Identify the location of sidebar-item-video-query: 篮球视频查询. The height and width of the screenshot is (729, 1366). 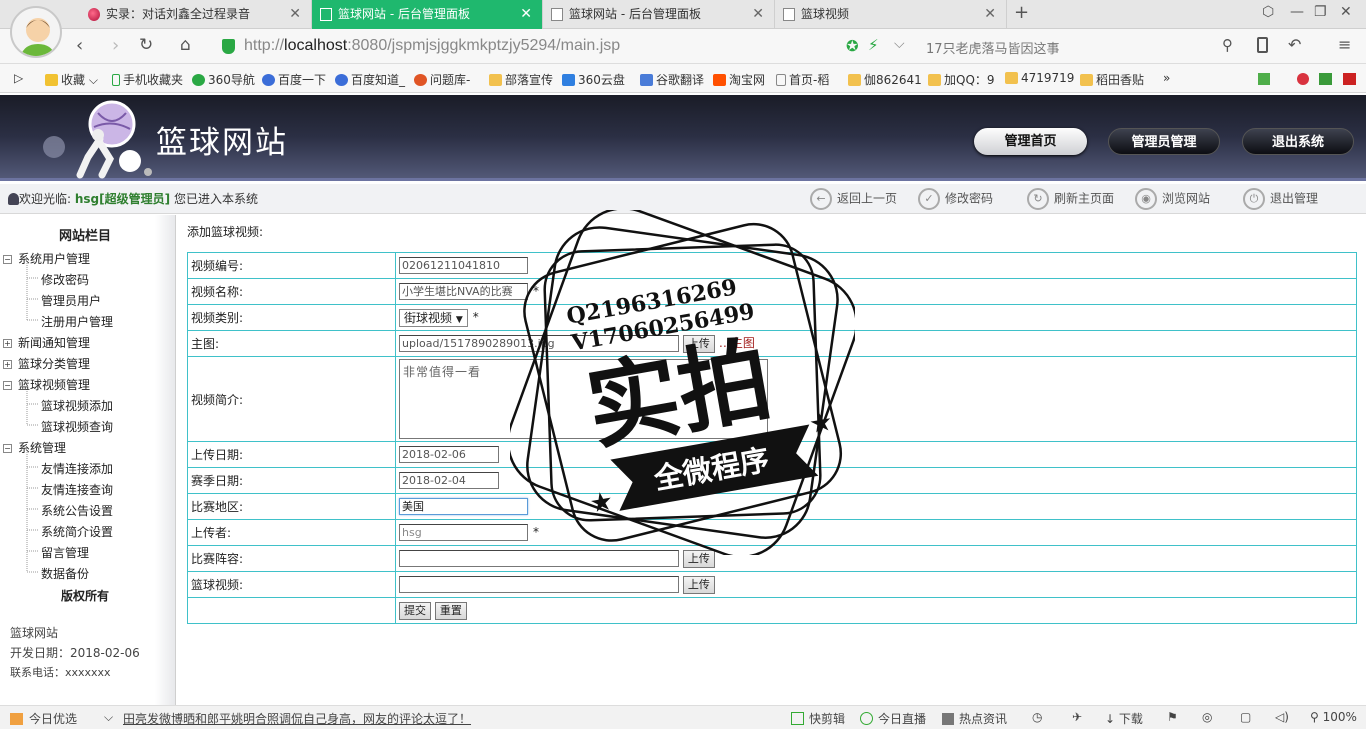
(77, 426).